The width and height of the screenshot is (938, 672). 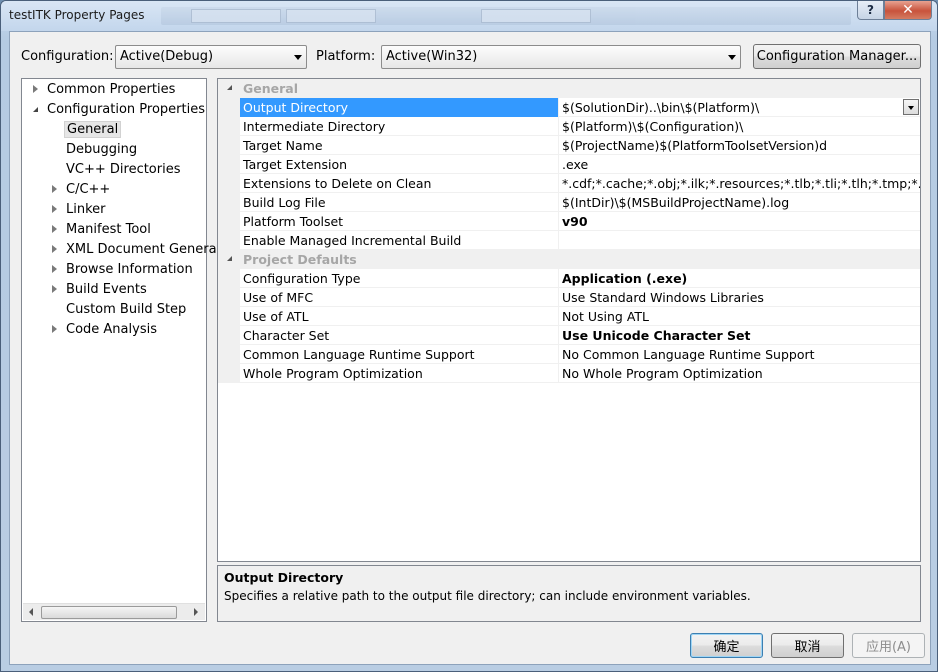 I want to click on scroll-thumb, so click(x=109, y=612).